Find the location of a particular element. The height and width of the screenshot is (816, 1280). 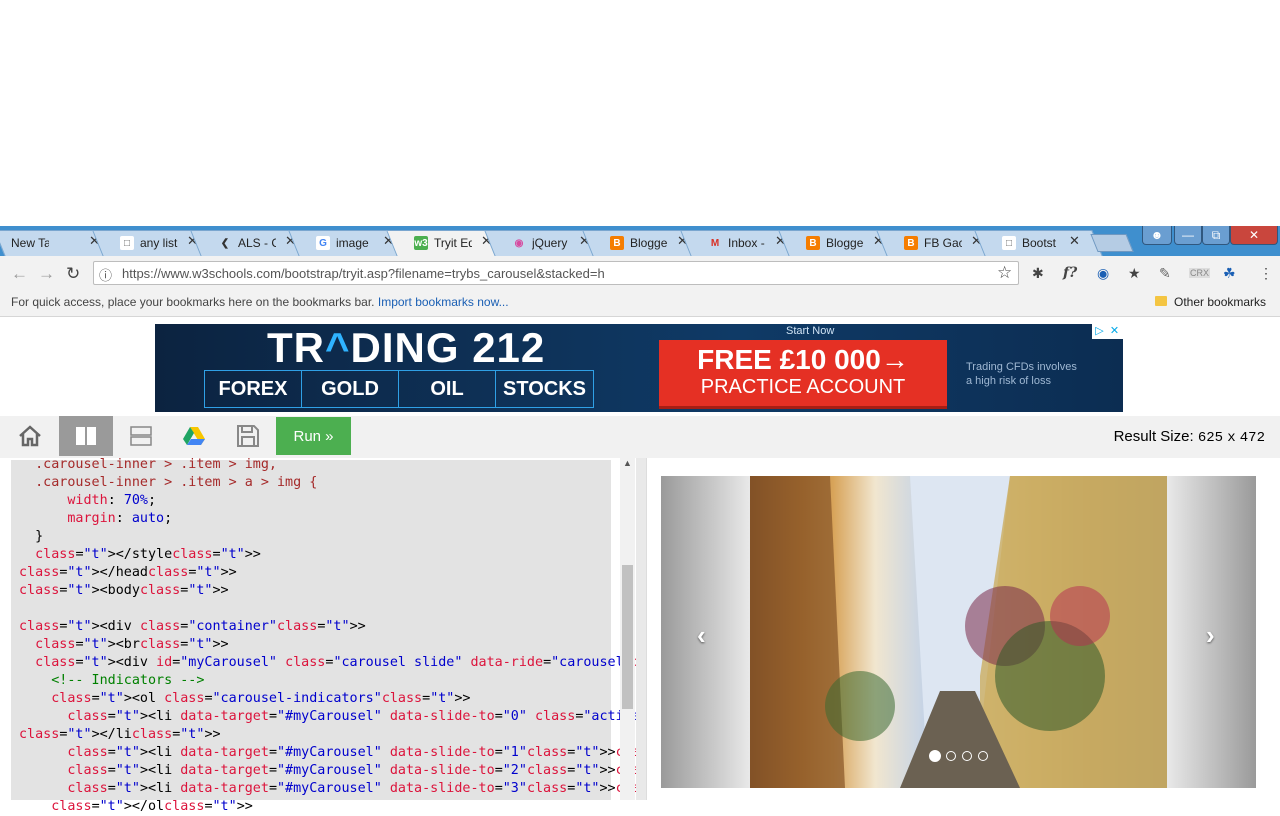

tab-title: New Tab is located at coordinates (30, 243).